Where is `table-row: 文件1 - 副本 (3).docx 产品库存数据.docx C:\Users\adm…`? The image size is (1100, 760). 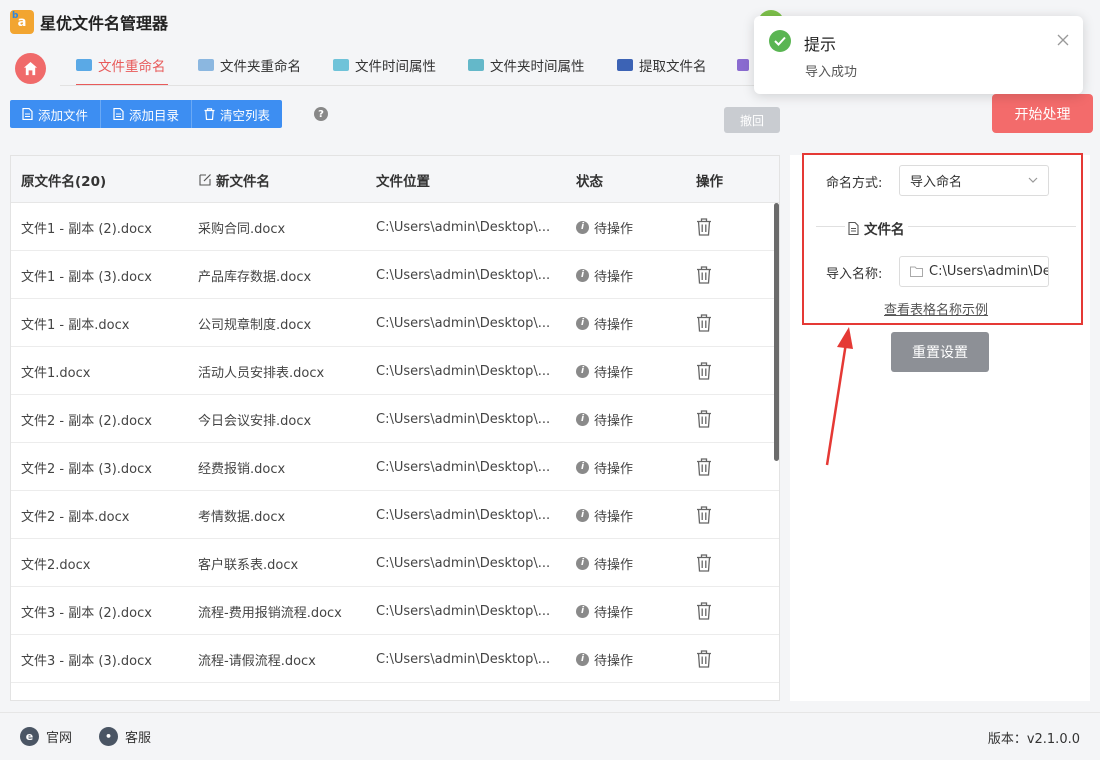 table-row: 文件1 - 副本 (3).docx 产品库存数据.docx C:\Users\adm… is located at coordinates (395, 275).